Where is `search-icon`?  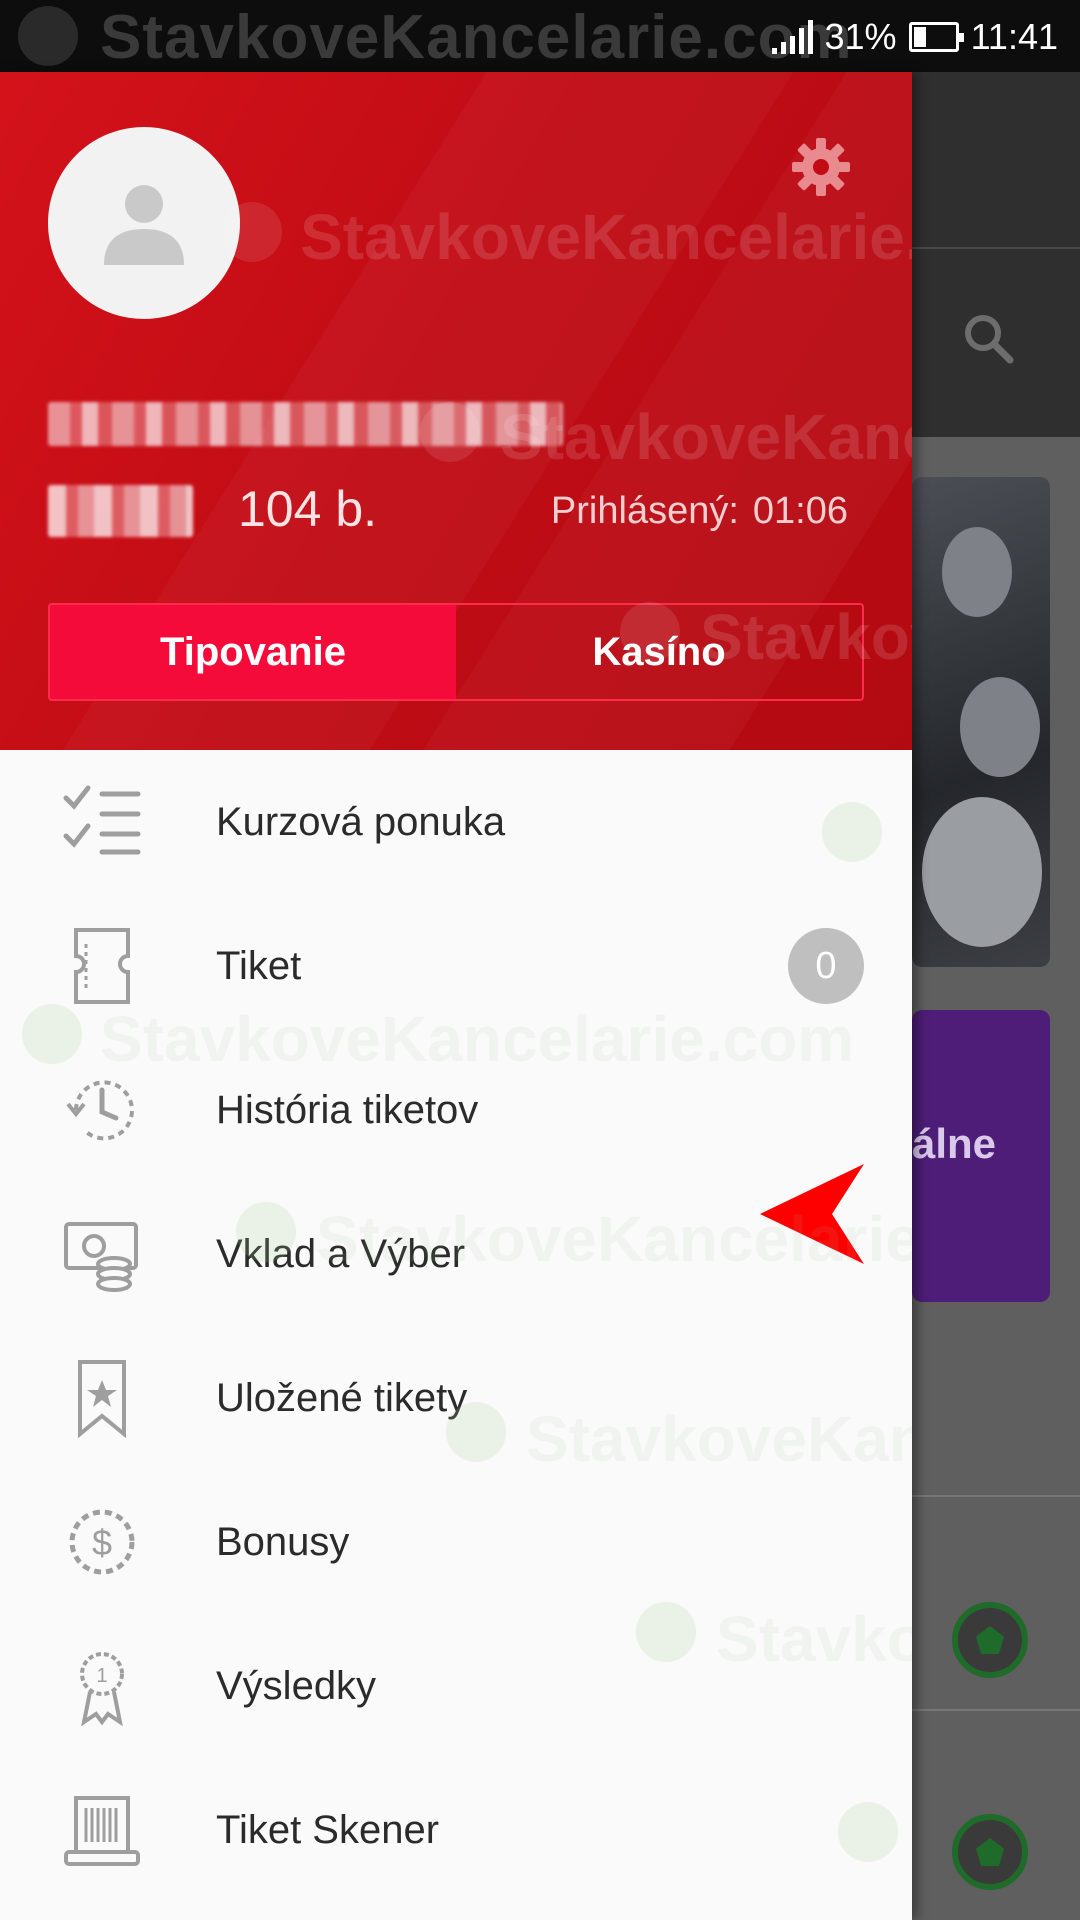 search-icon is located at coordinates (989, 339).